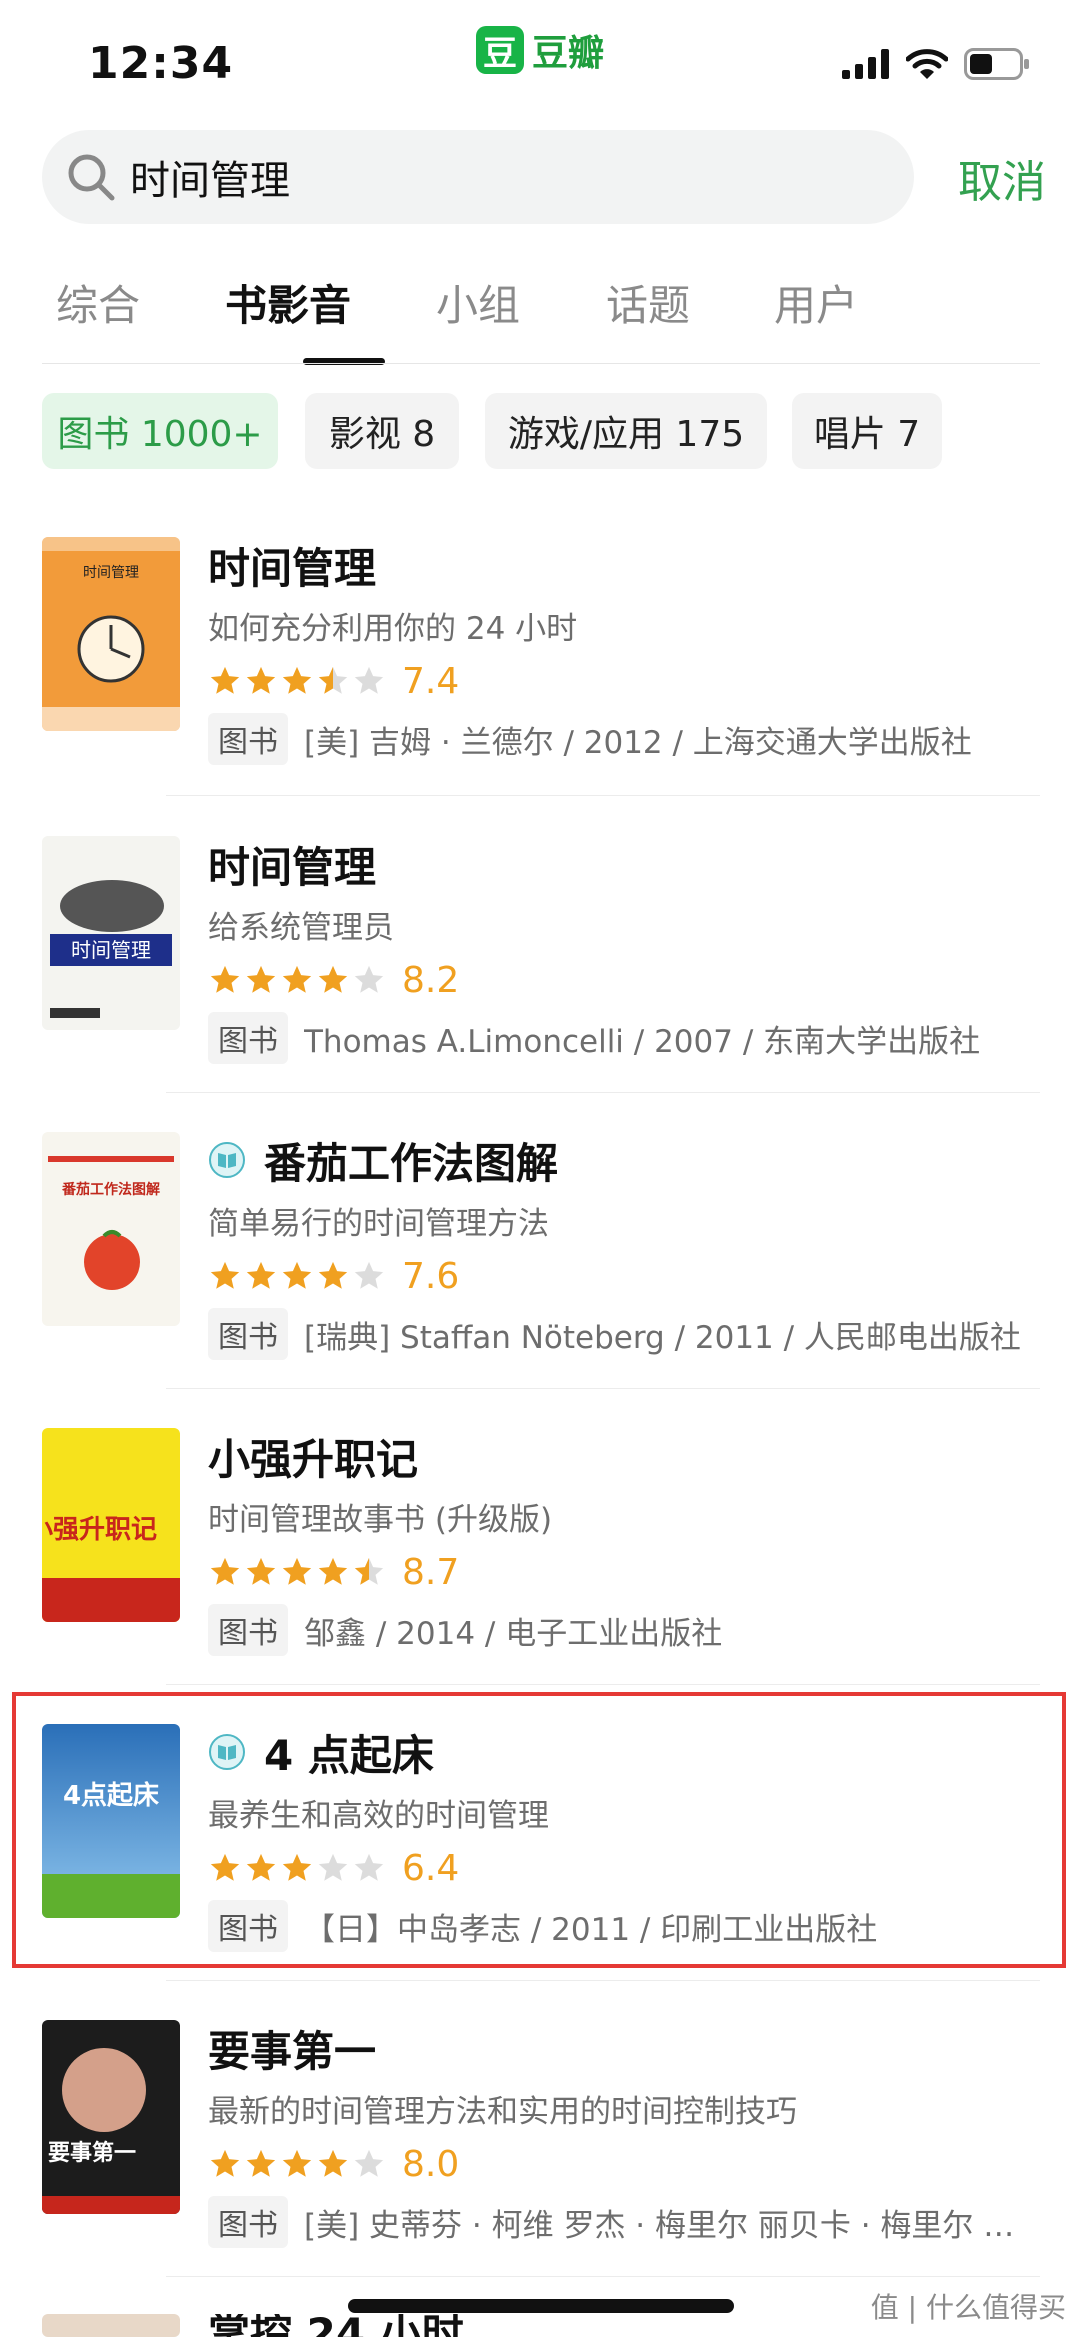  I want to click on result-meta: Thomas A.Limoncelli / 2007 / 东南大学出版社, so click(642, 1041).